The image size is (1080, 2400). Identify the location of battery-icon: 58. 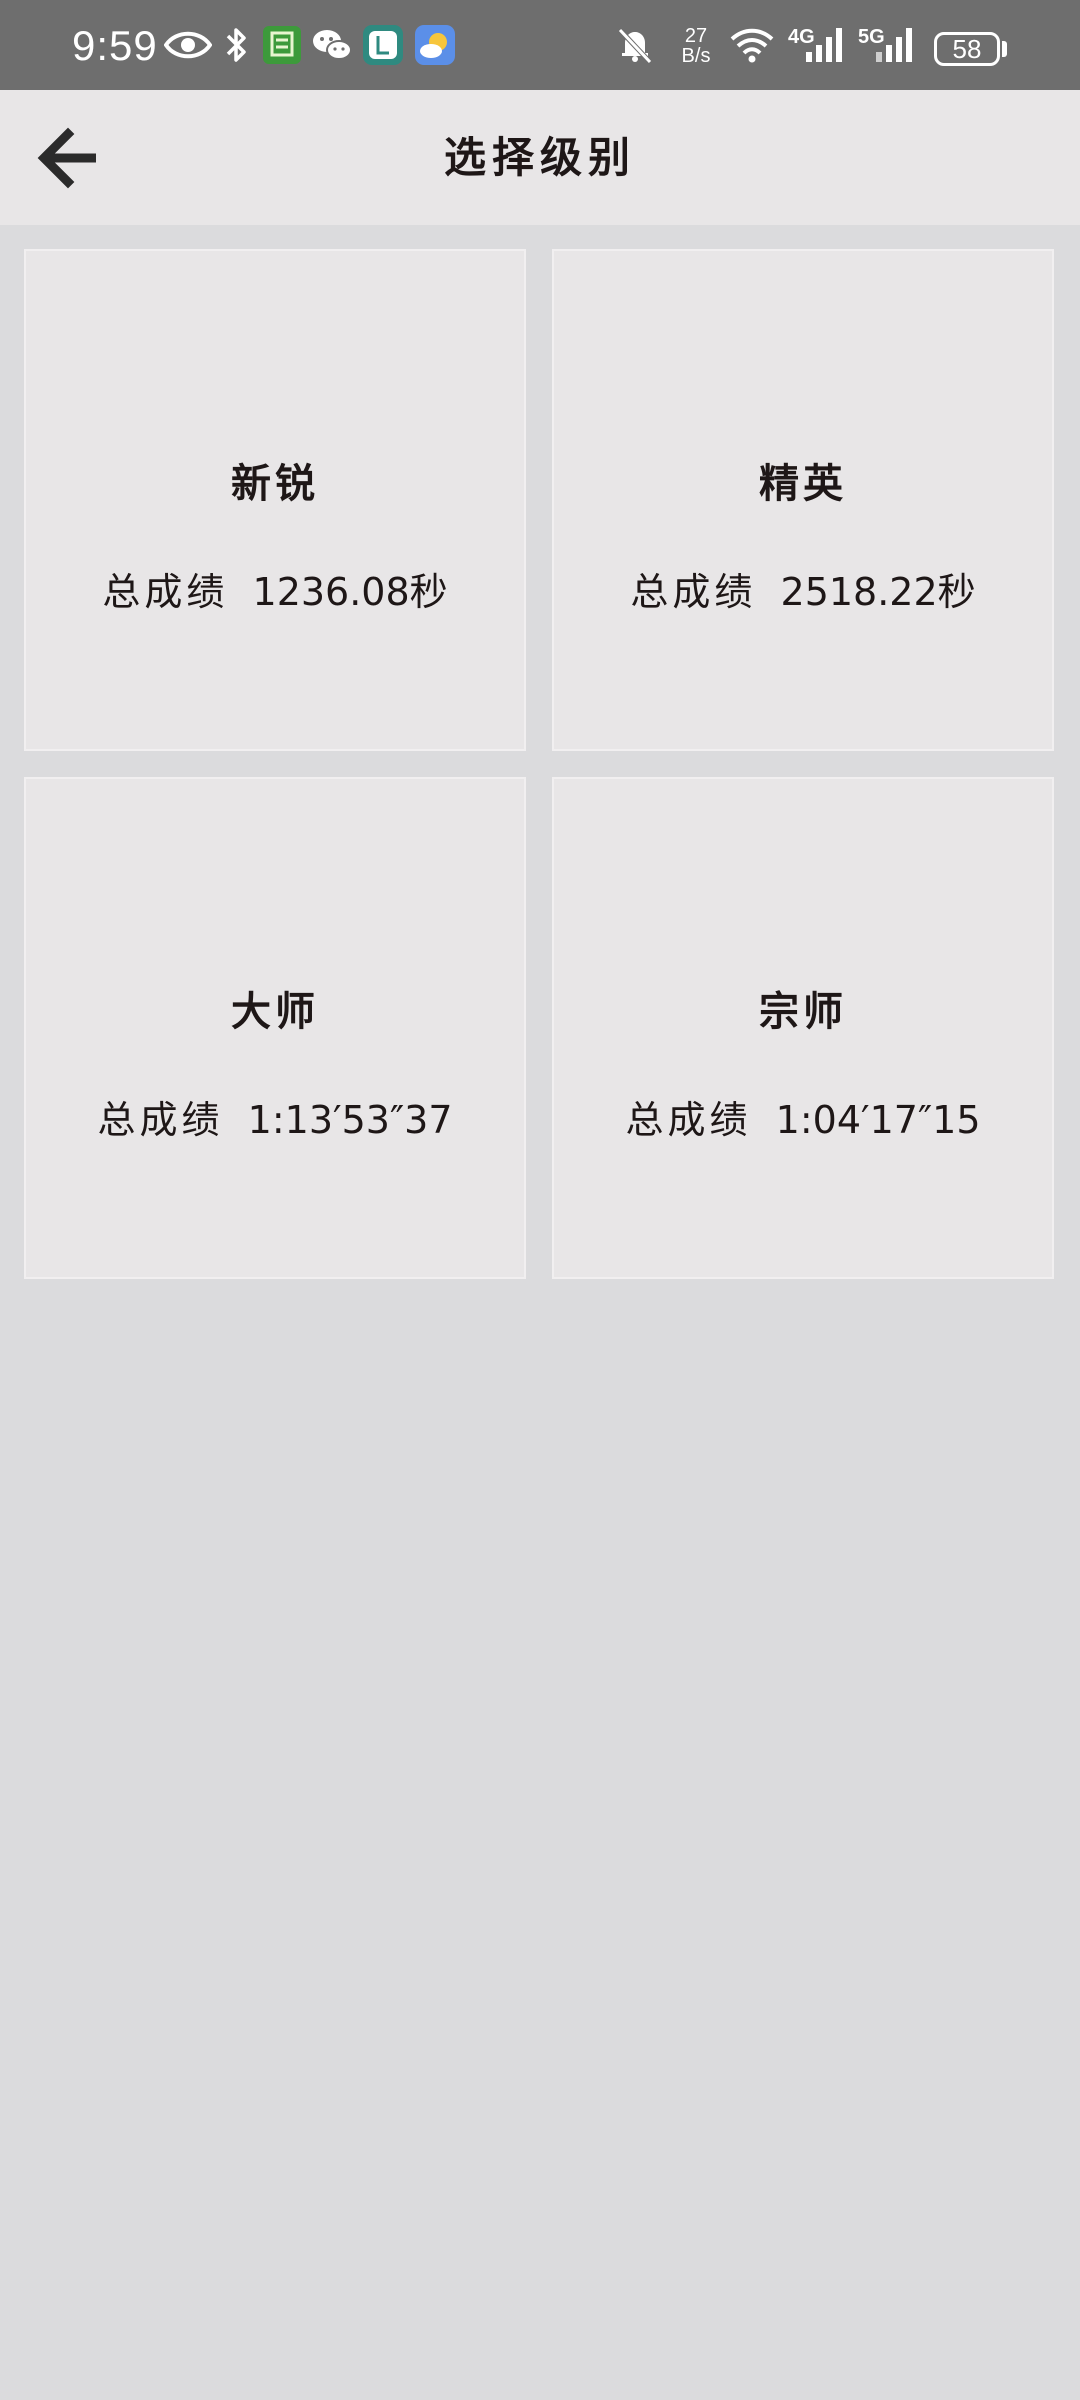
(967, 49).